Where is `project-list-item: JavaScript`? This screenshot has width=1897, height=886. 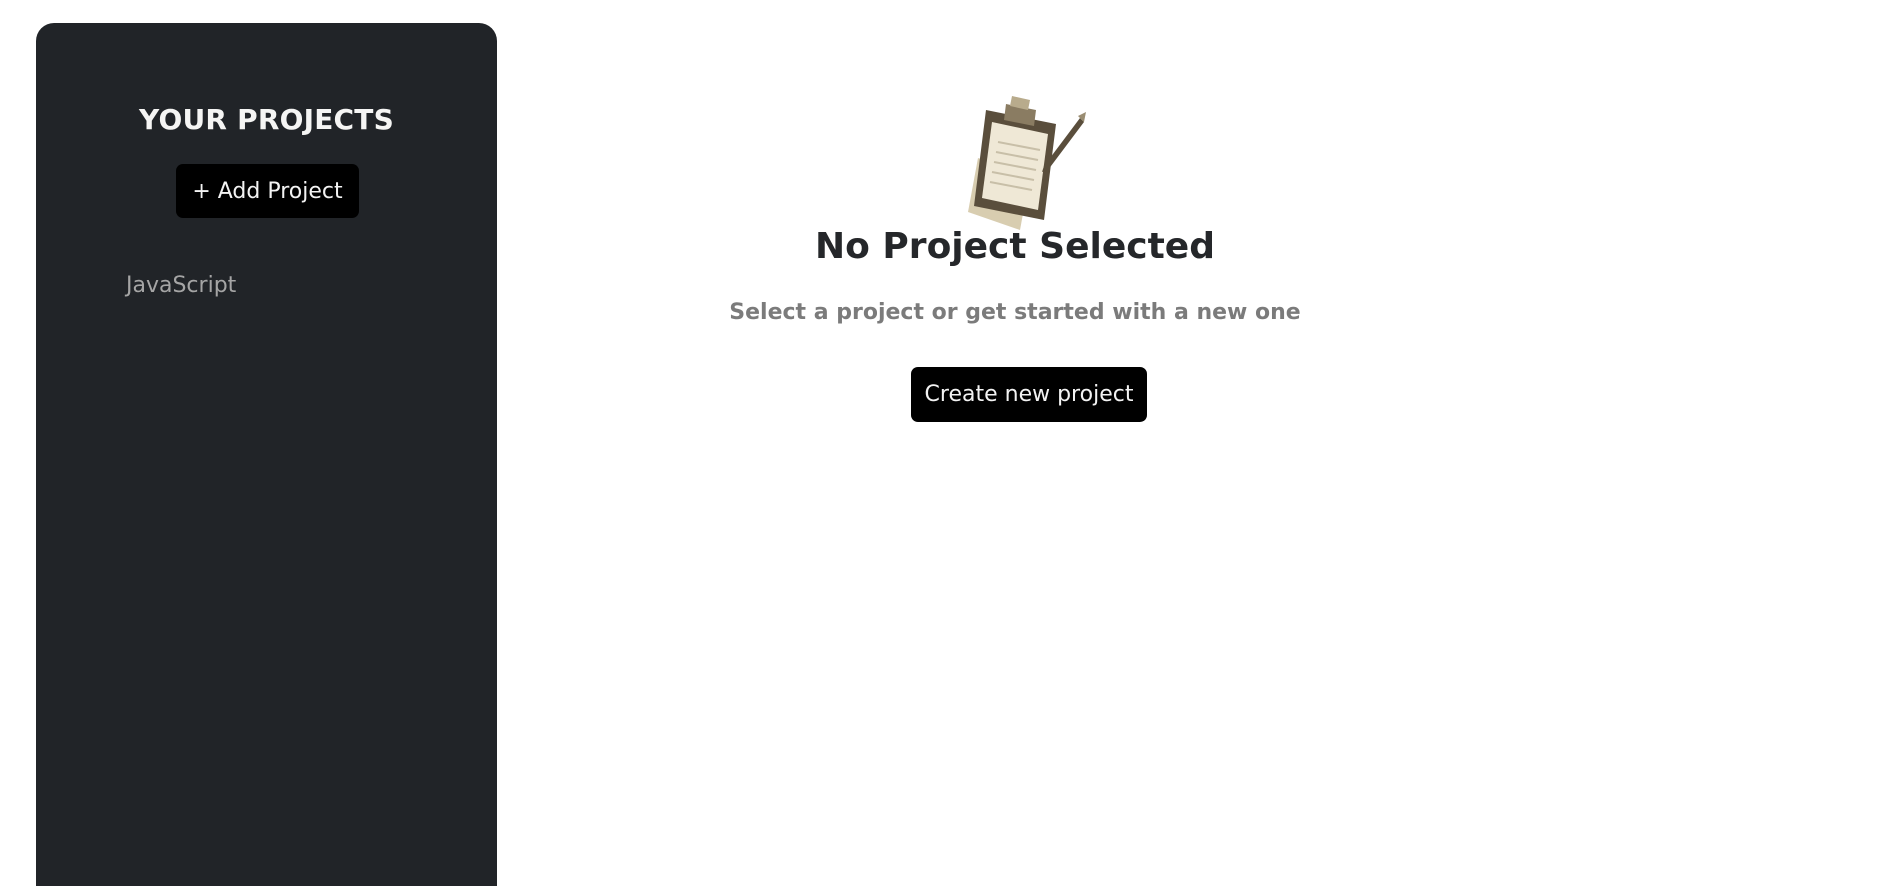
project-list-item: JavaScript is located at coordinates (181, 286).